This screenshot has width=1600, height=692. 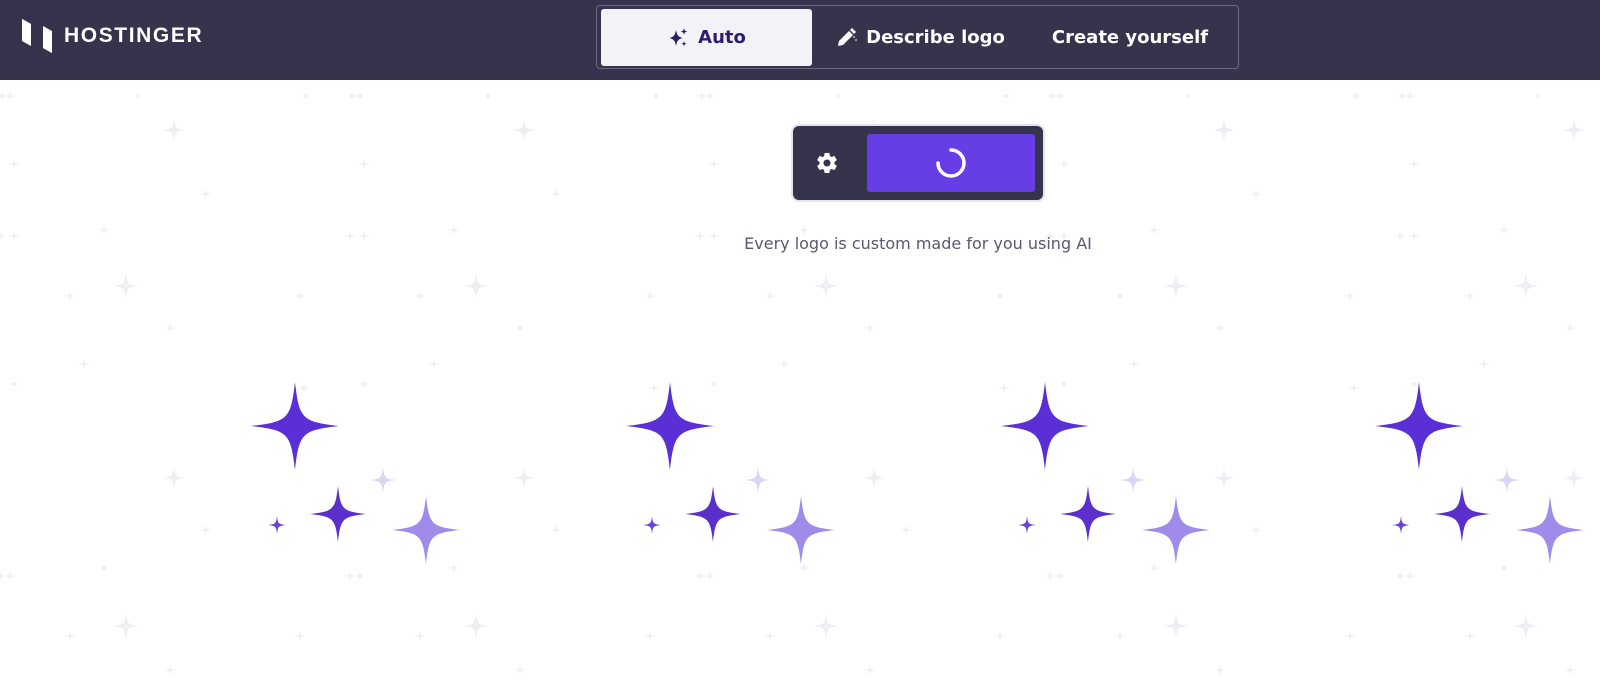 What do you see at coordinates (678, 37) in the screenshot?
I see `sparkles-icon` at bounding box center [678, 37].